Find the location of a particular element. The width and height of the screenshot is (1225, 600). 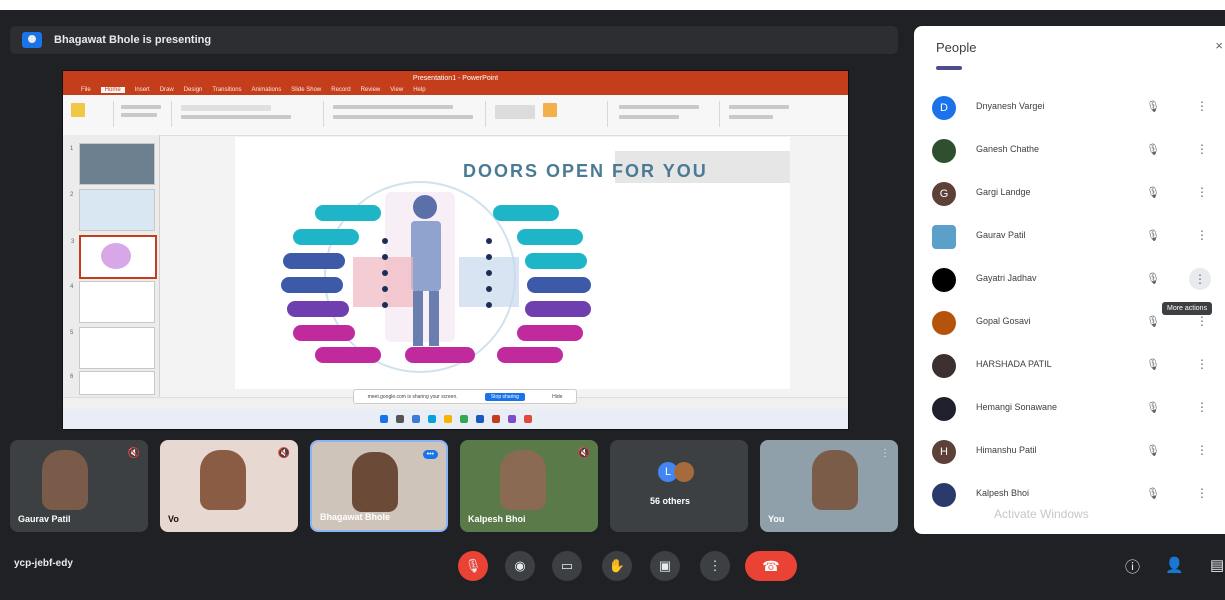

folder-icon is located at coordinates (447, 419).